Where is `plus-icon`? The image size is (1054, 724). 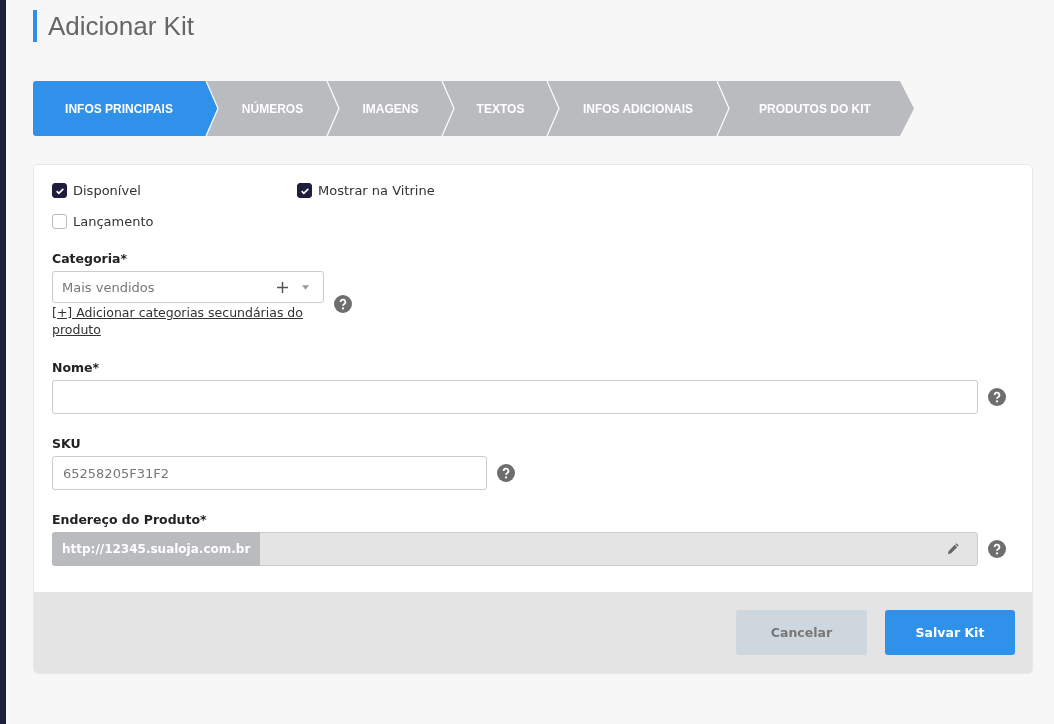 plus-icon is located at coordinates (282, 287).